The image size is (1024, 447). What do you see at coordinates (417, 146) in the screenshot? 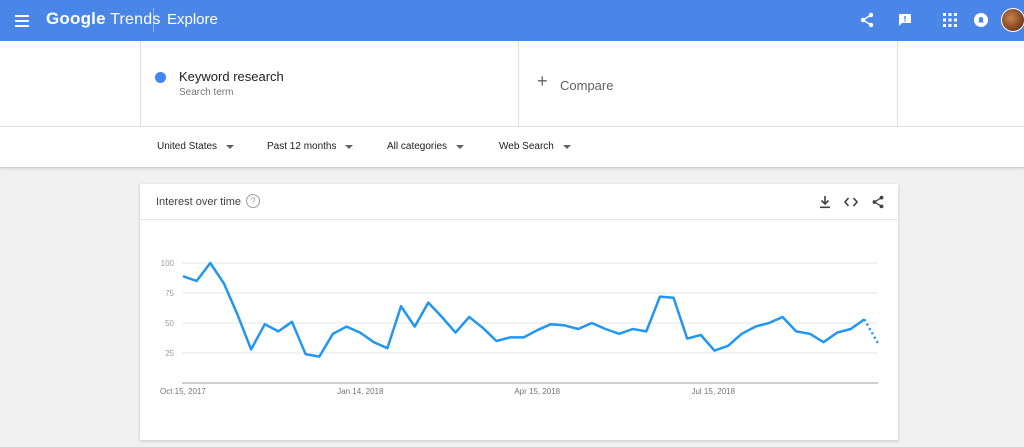
I see `filter-category-label: All categories` at bounding box center [417, 146].